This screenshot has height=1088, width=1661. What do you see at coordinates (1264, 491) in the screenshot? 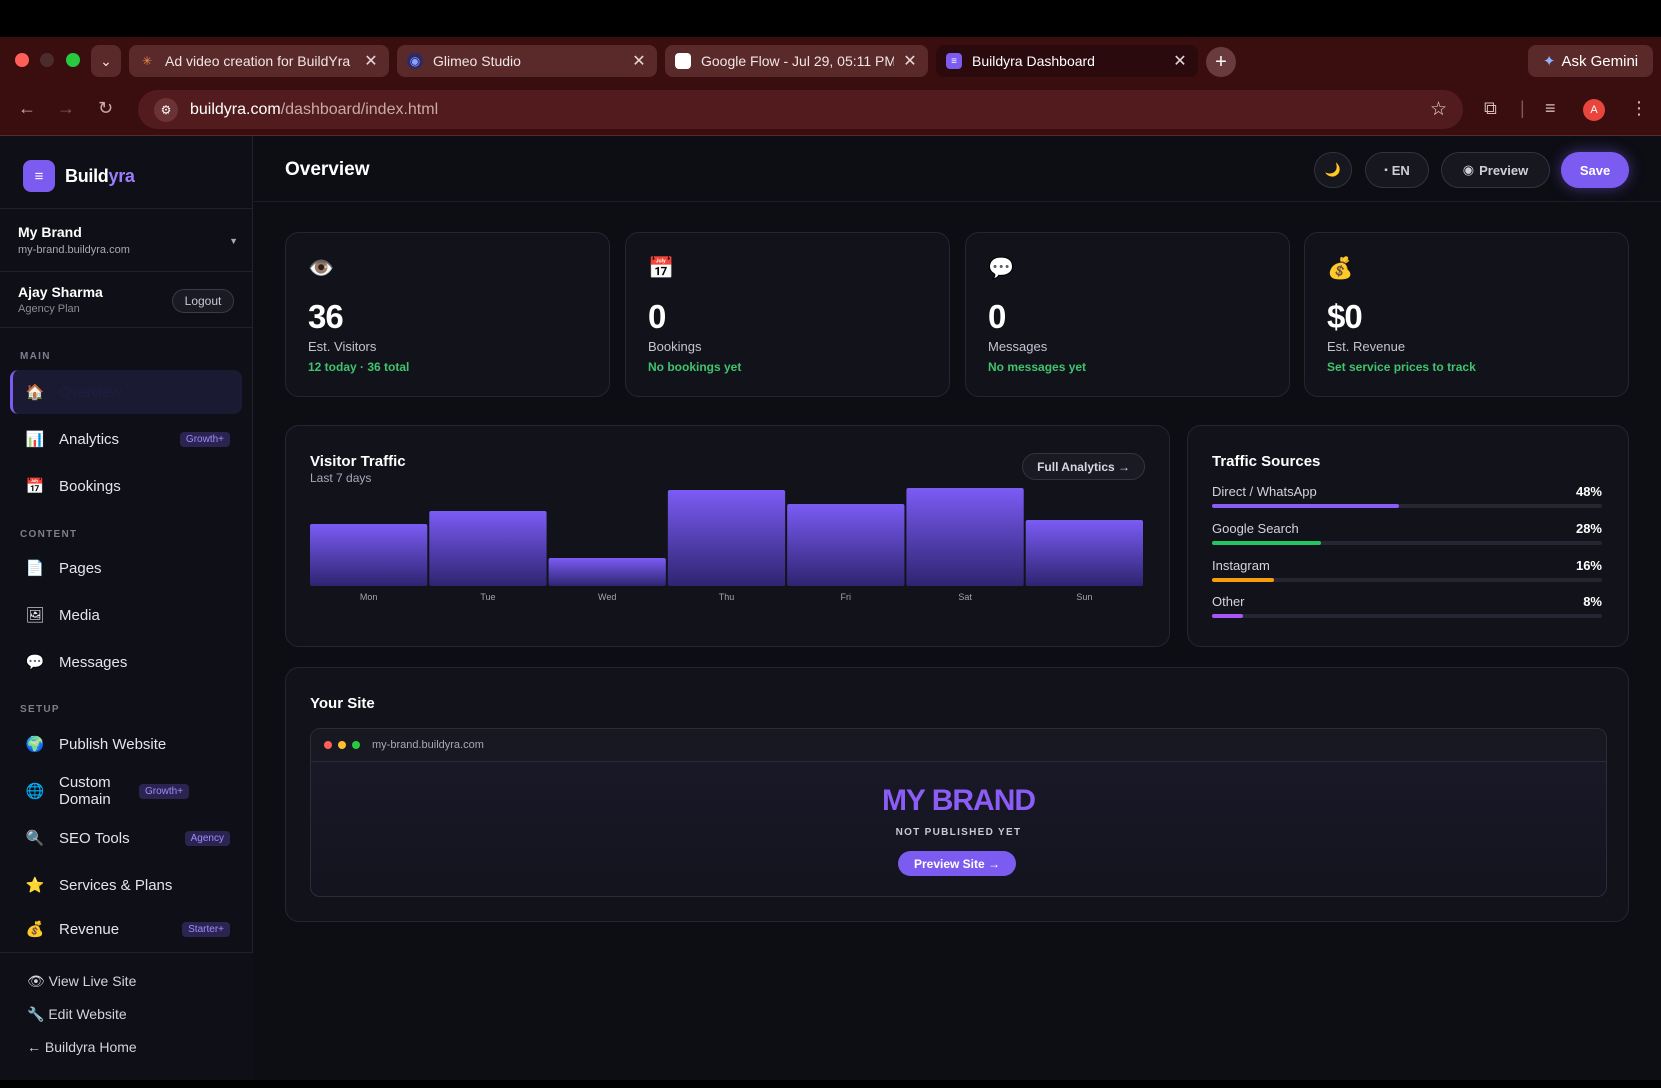
I see `source-name: Direct / WhatsApp` at bounding box center [1264, 491].